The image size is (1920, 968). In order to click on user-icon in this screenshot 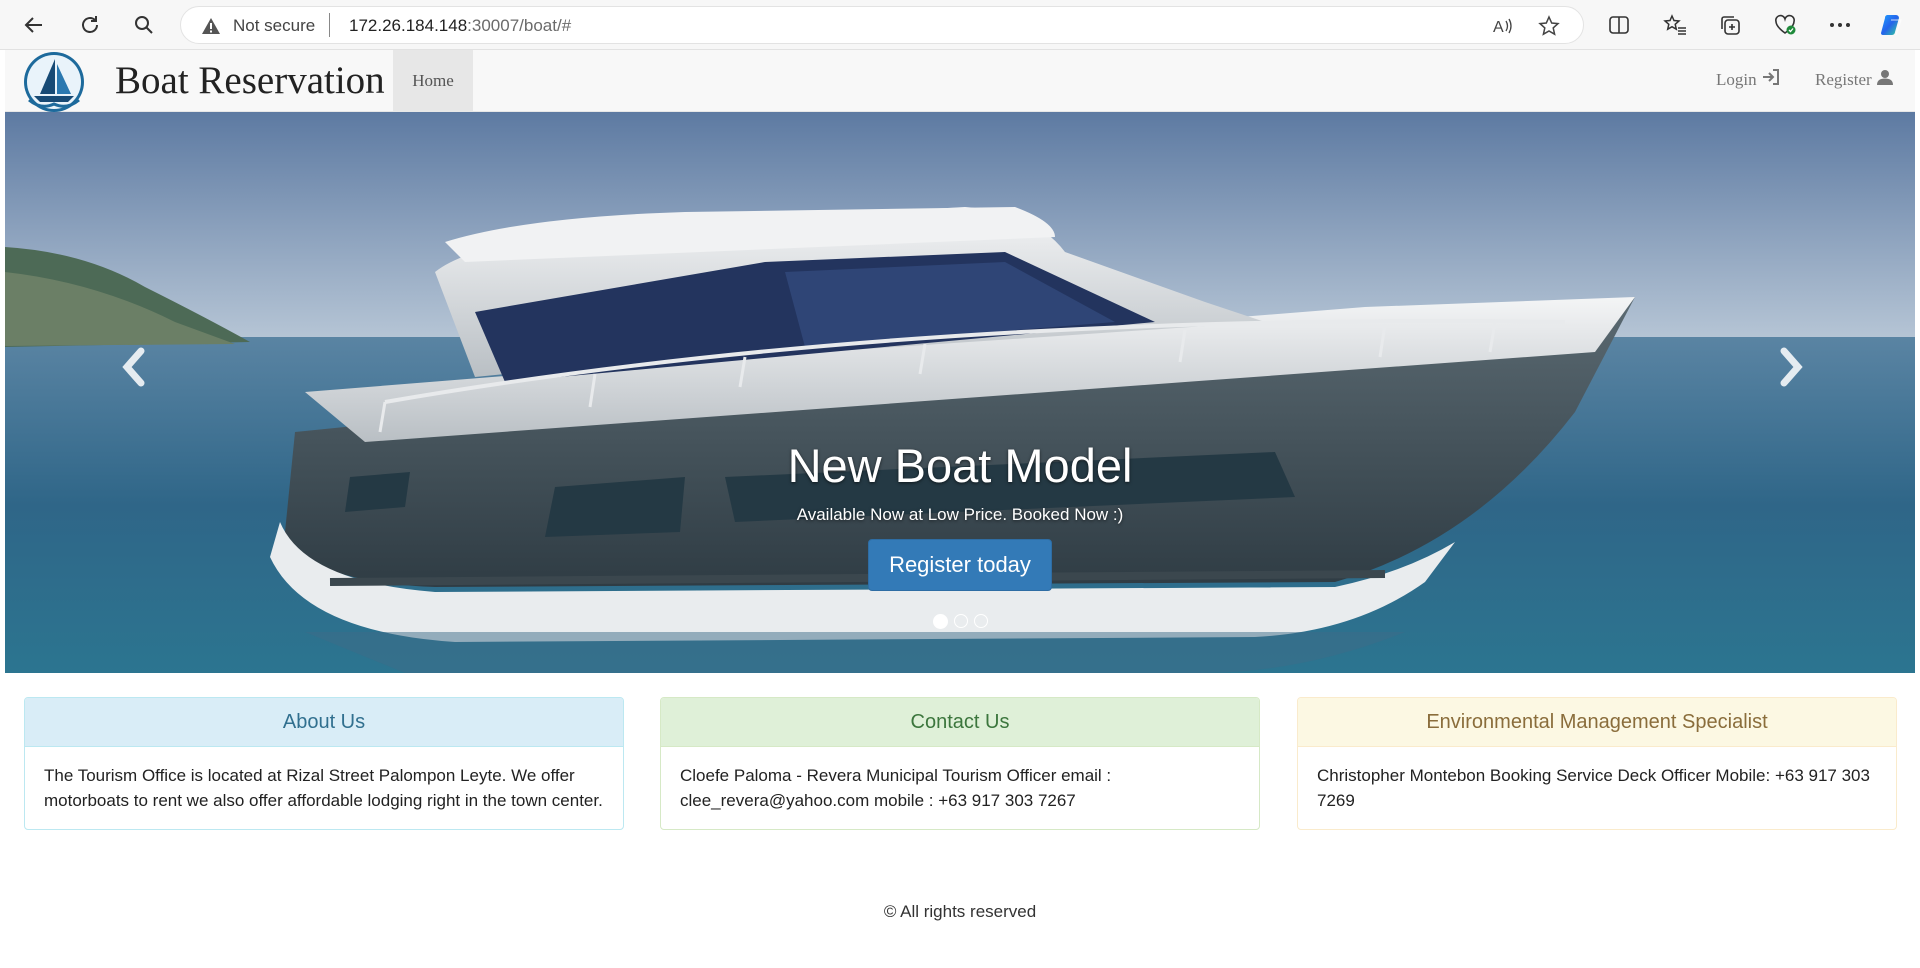, I will do `click(1884, 79)`.